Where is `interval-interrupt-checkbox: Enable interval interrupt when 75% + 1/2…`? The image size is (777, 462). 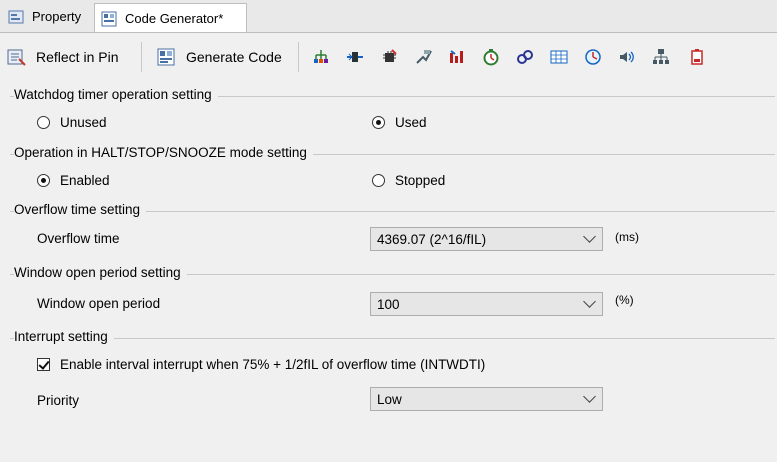 interval-interrupt-checkbox: Enable interval interrupt when 75% + 1/2… is located at coordinates (261, 364).